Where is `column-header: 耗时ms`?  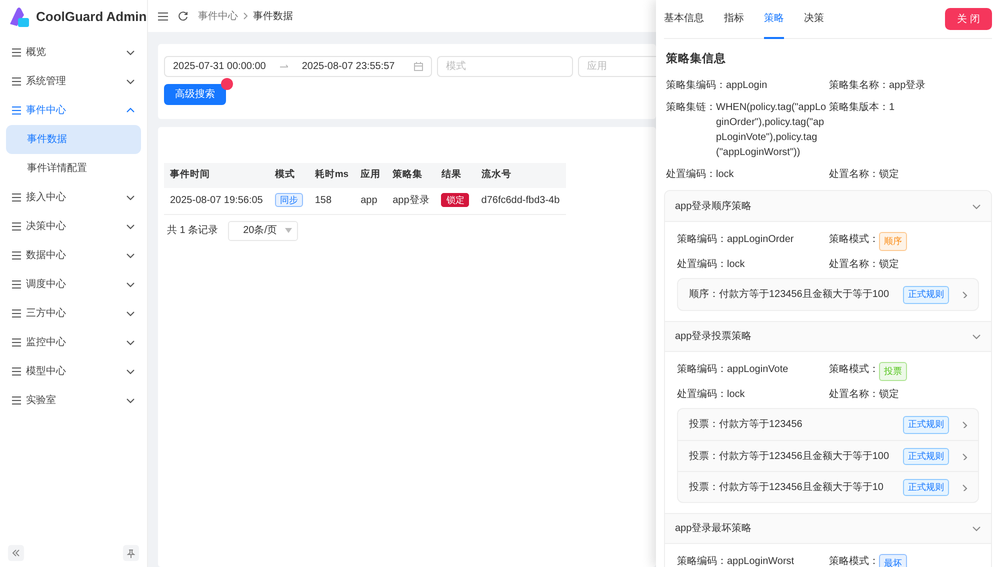 column-header: 耗时ms is located at coordinates (331, 175).